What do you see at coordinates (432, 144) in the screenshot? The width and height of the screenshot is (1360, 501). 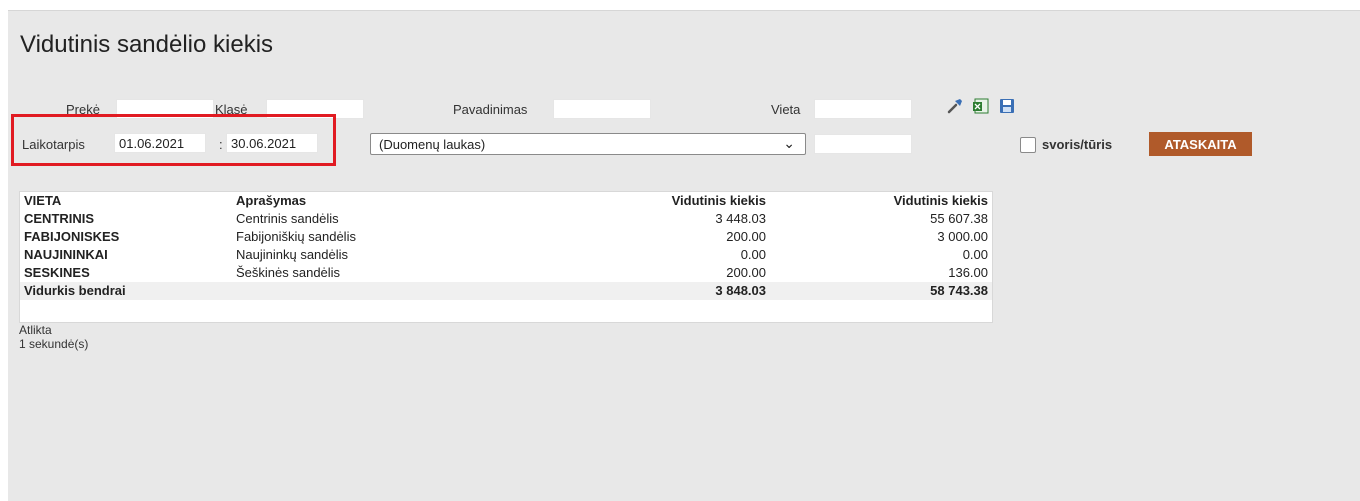 I see `data-field-select-value: (Duomenų laukas)` at bounding box center [432, 144].